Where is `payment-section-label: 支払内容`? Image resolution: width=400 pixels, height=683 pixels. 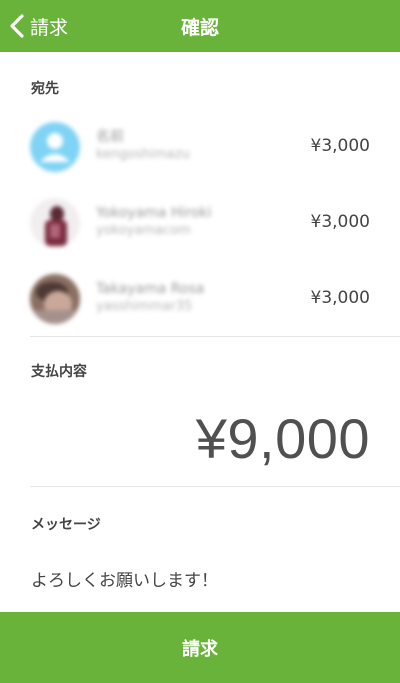
payment-section-label: 支払内容 is located at coordinates (59, 372).